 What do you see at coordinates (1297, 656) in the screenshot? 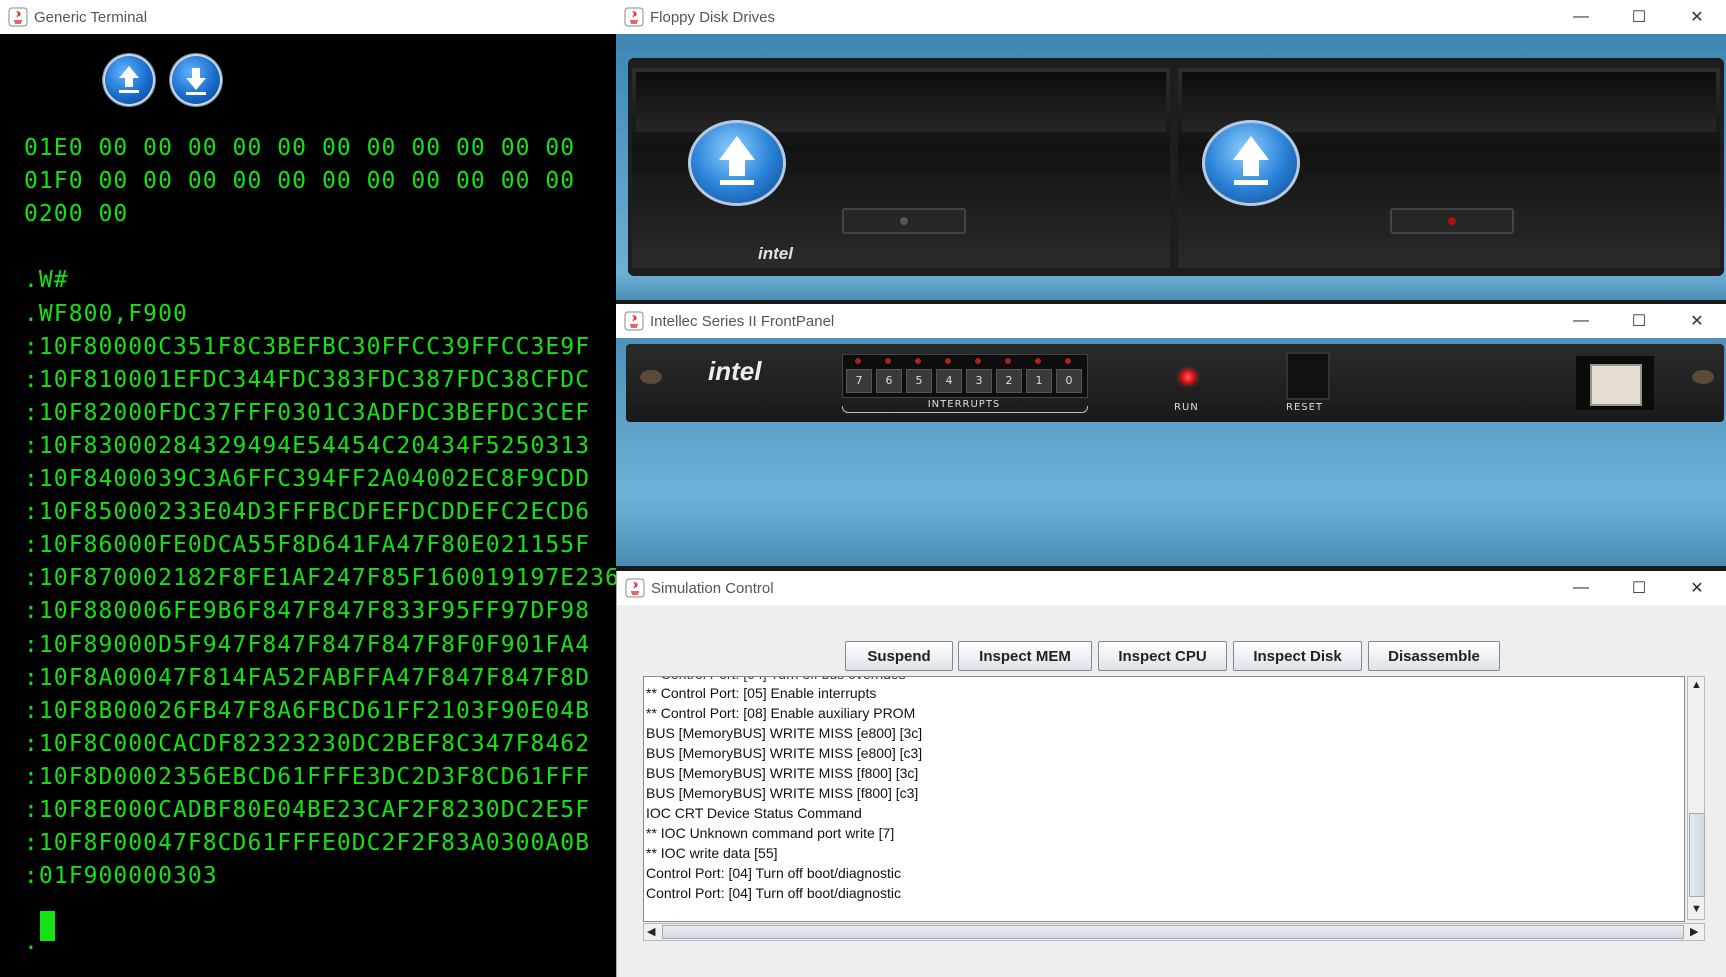
I see `inspect-disk-button: Inspect Disk` at bounding box center [1297, 656].